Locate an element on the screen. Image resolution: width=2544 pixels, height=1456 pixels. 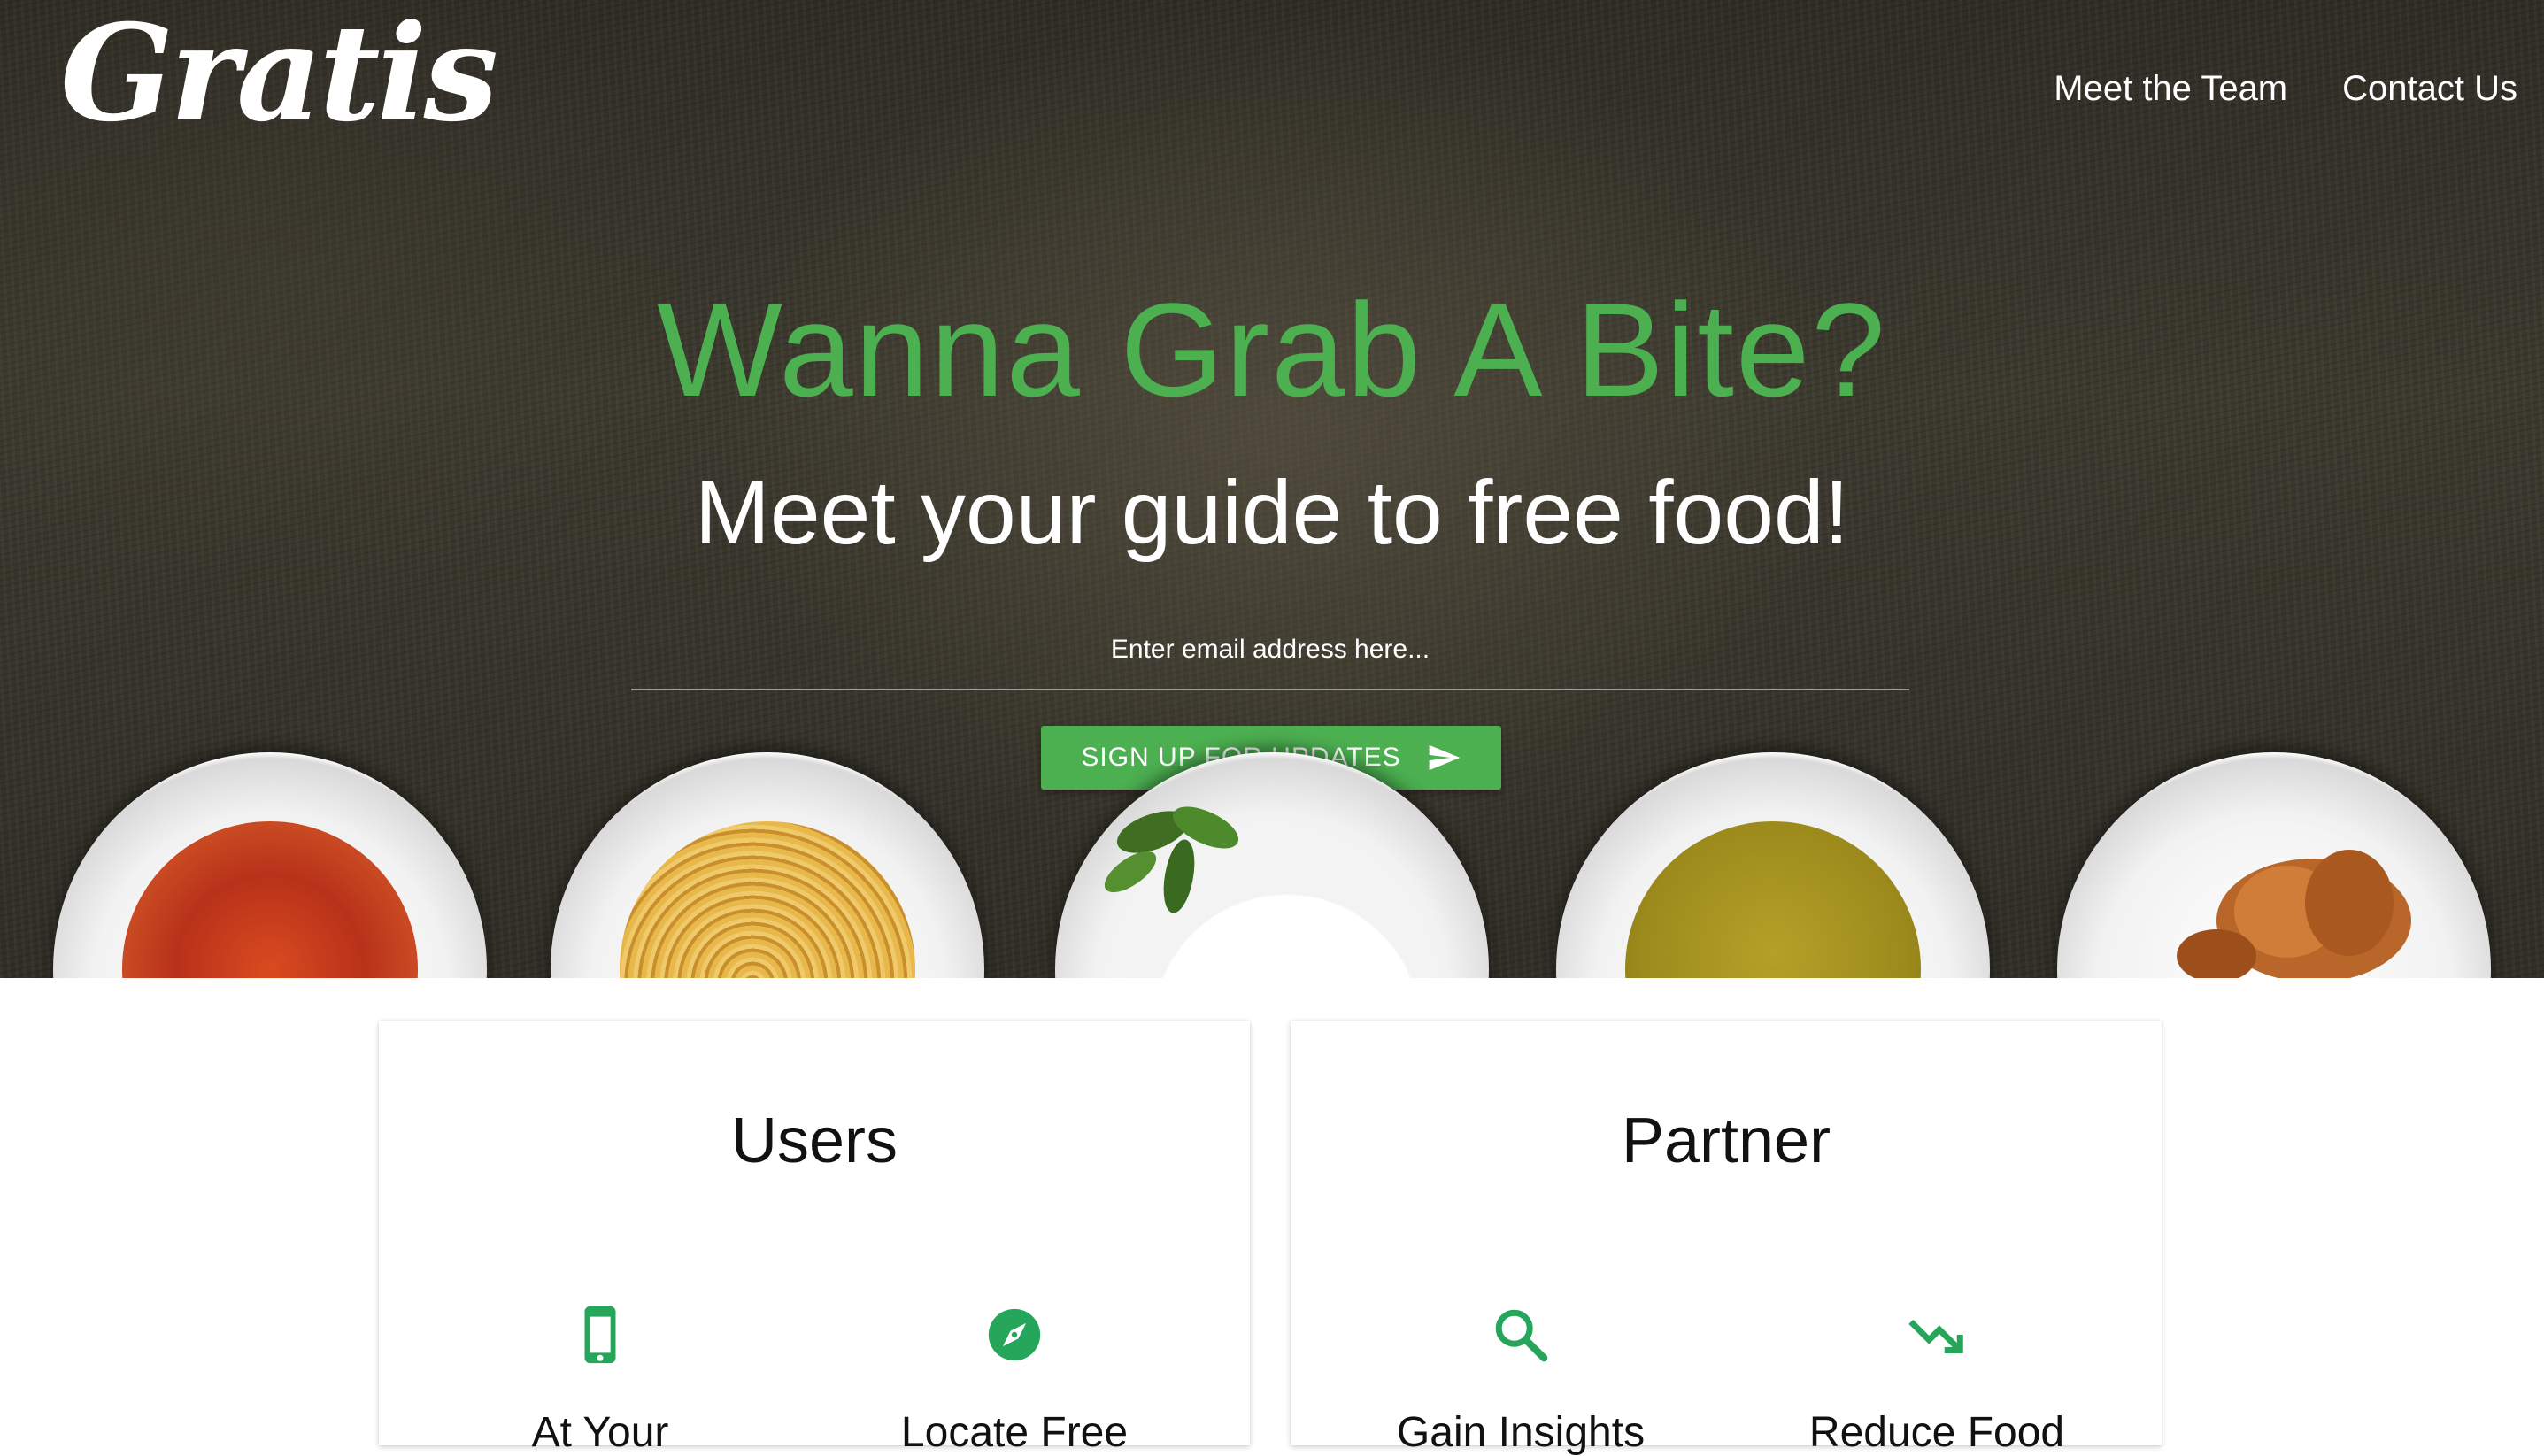
pea-soup-plate-image is located at coordinates (1773, 865).